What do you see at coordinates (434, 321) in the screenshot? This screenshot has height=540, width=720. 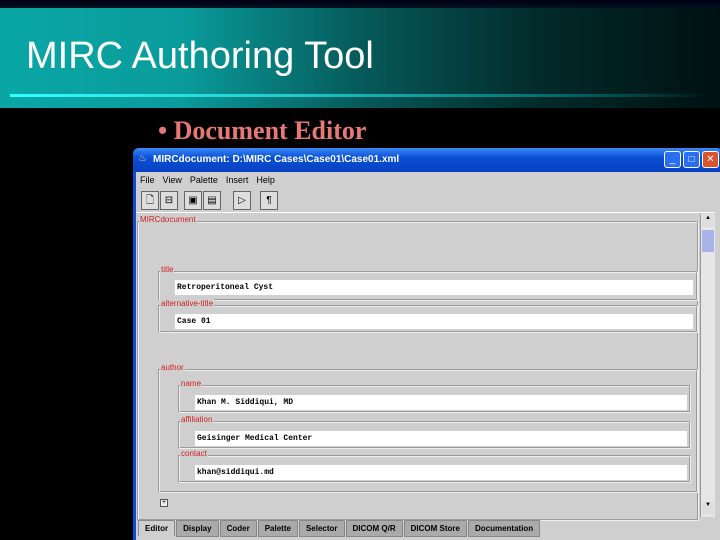 I see `alt-title-input: Case 01` at bounding box center [434, 321].